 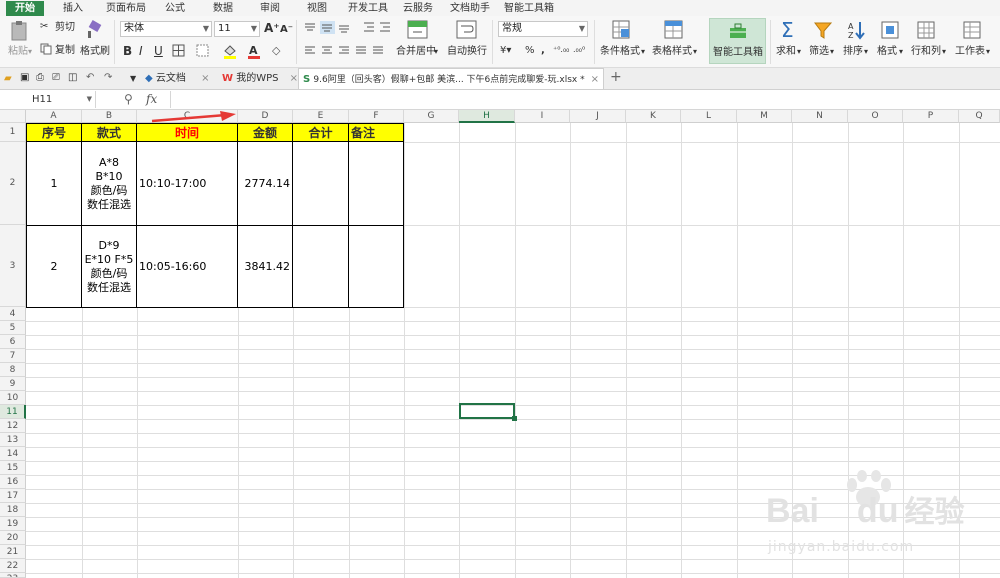 I want to click on active-cell-h11, so click(x=488, y=412).